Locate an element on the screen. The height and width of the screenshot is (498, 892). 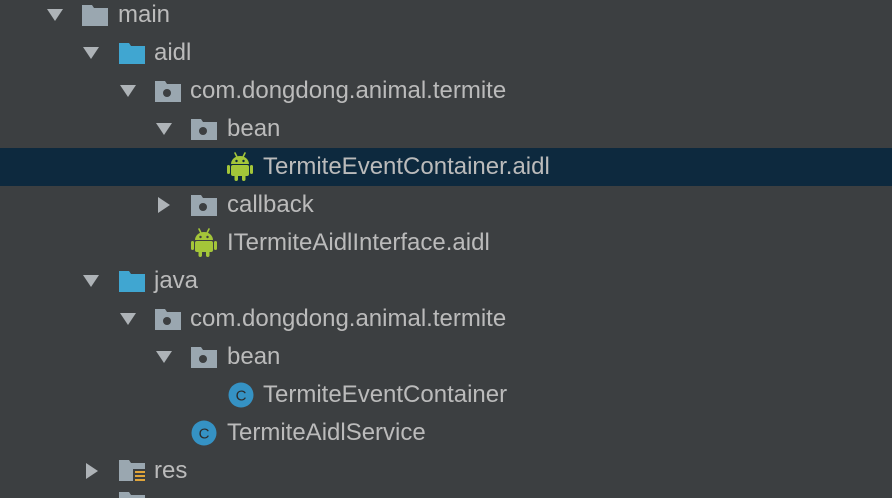
tree-item-label: TermiteEventContainer is located at coordinates (385, 394).